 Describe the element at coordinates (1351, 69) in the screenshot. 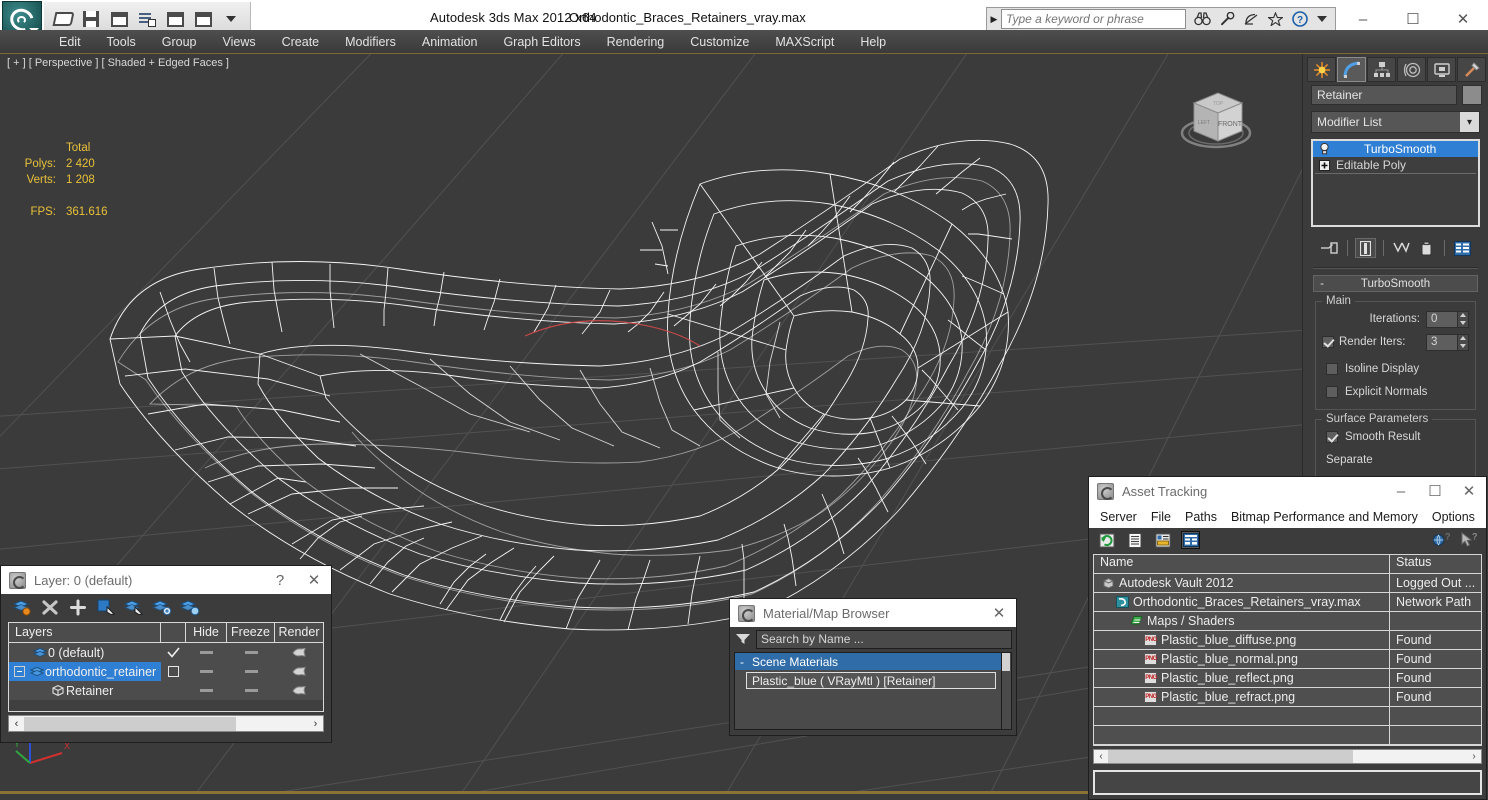

I see `modify-tab` at that location.